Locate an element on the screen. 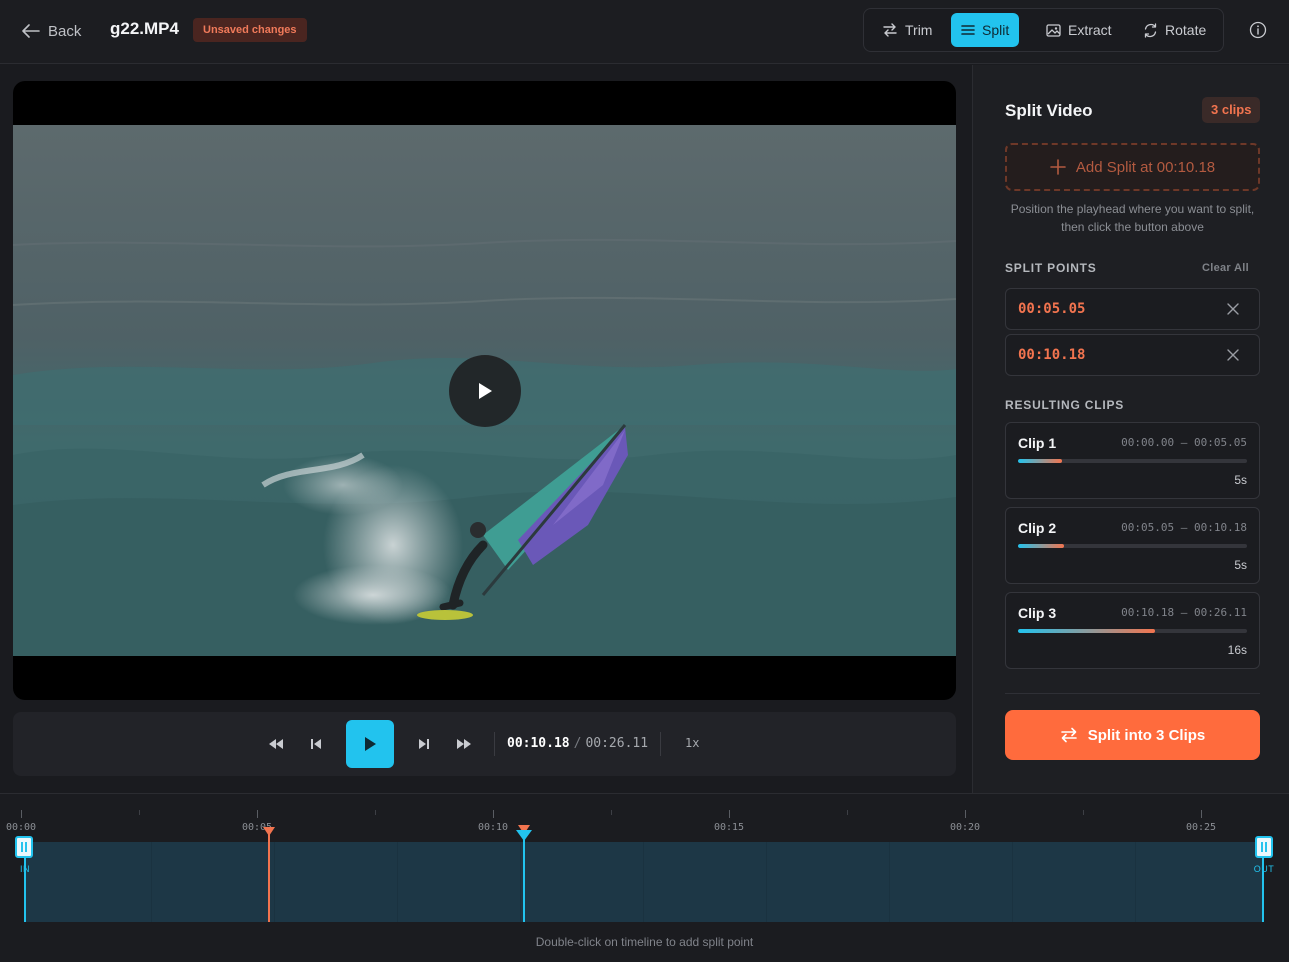 This screenshot has height=962, width=1289. add-split-button: Add Split at 00:10.18 is located at coordinates (1132, 167).